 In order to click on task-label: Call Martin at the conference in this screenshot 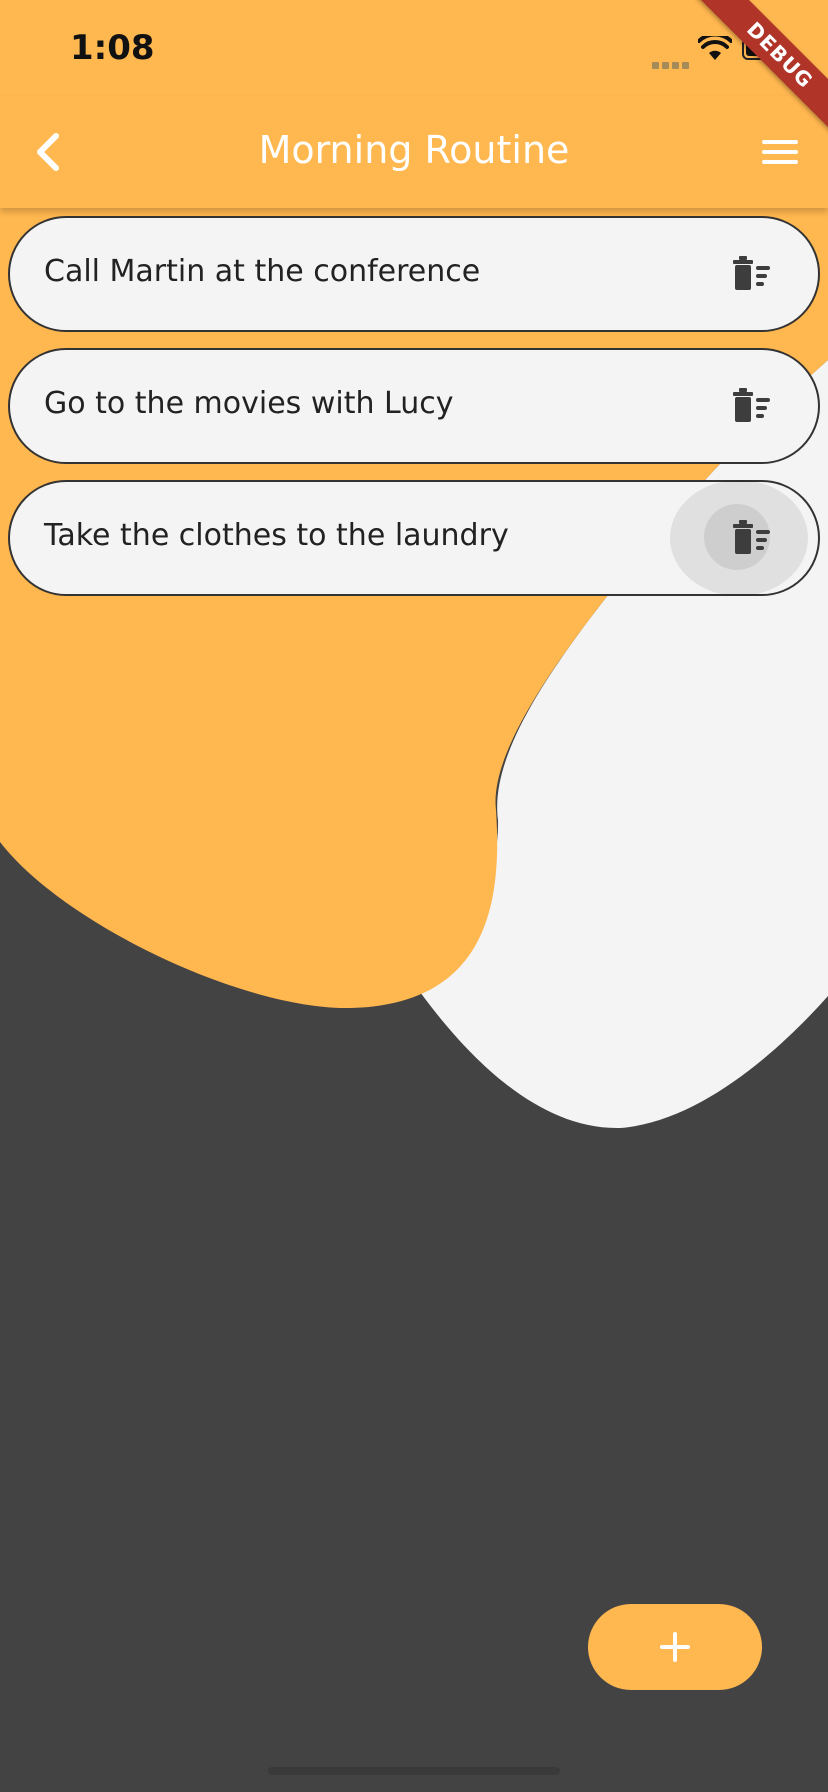, I will do `click(262, 271)`.